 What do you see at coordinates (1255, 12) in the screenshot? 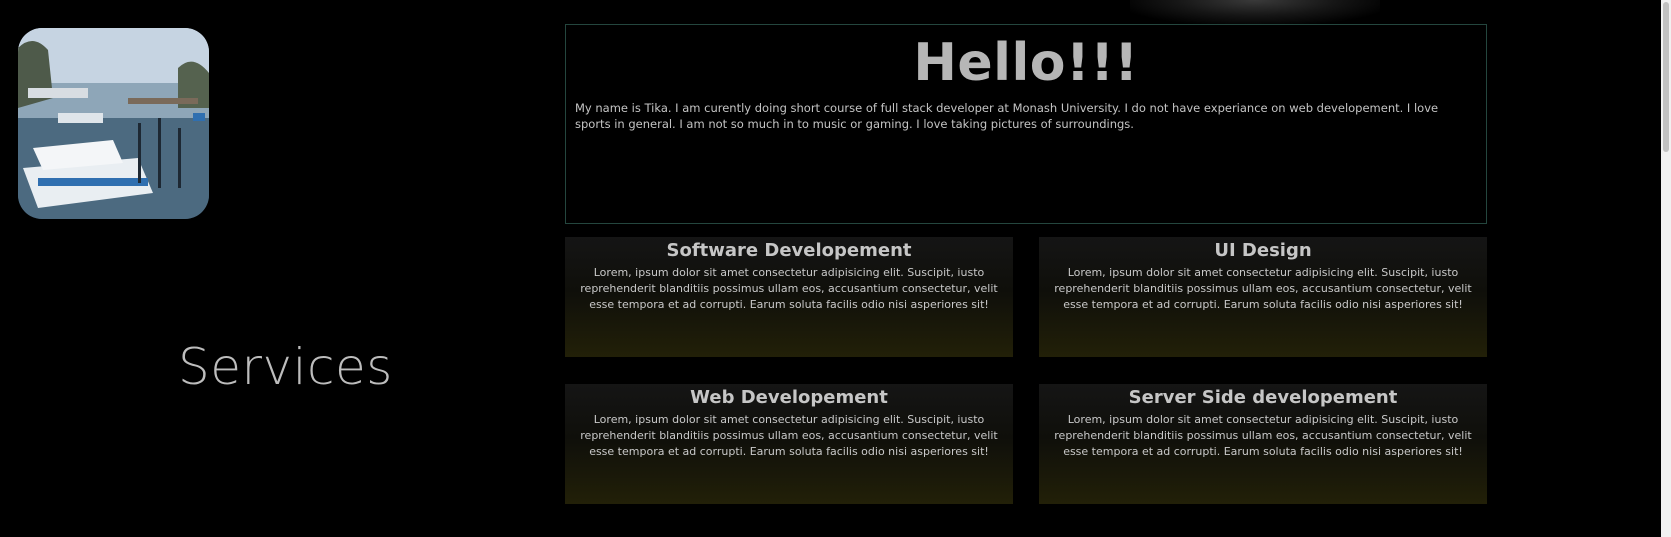
I see `background-image-hint` at bounding box center [1255, 12].